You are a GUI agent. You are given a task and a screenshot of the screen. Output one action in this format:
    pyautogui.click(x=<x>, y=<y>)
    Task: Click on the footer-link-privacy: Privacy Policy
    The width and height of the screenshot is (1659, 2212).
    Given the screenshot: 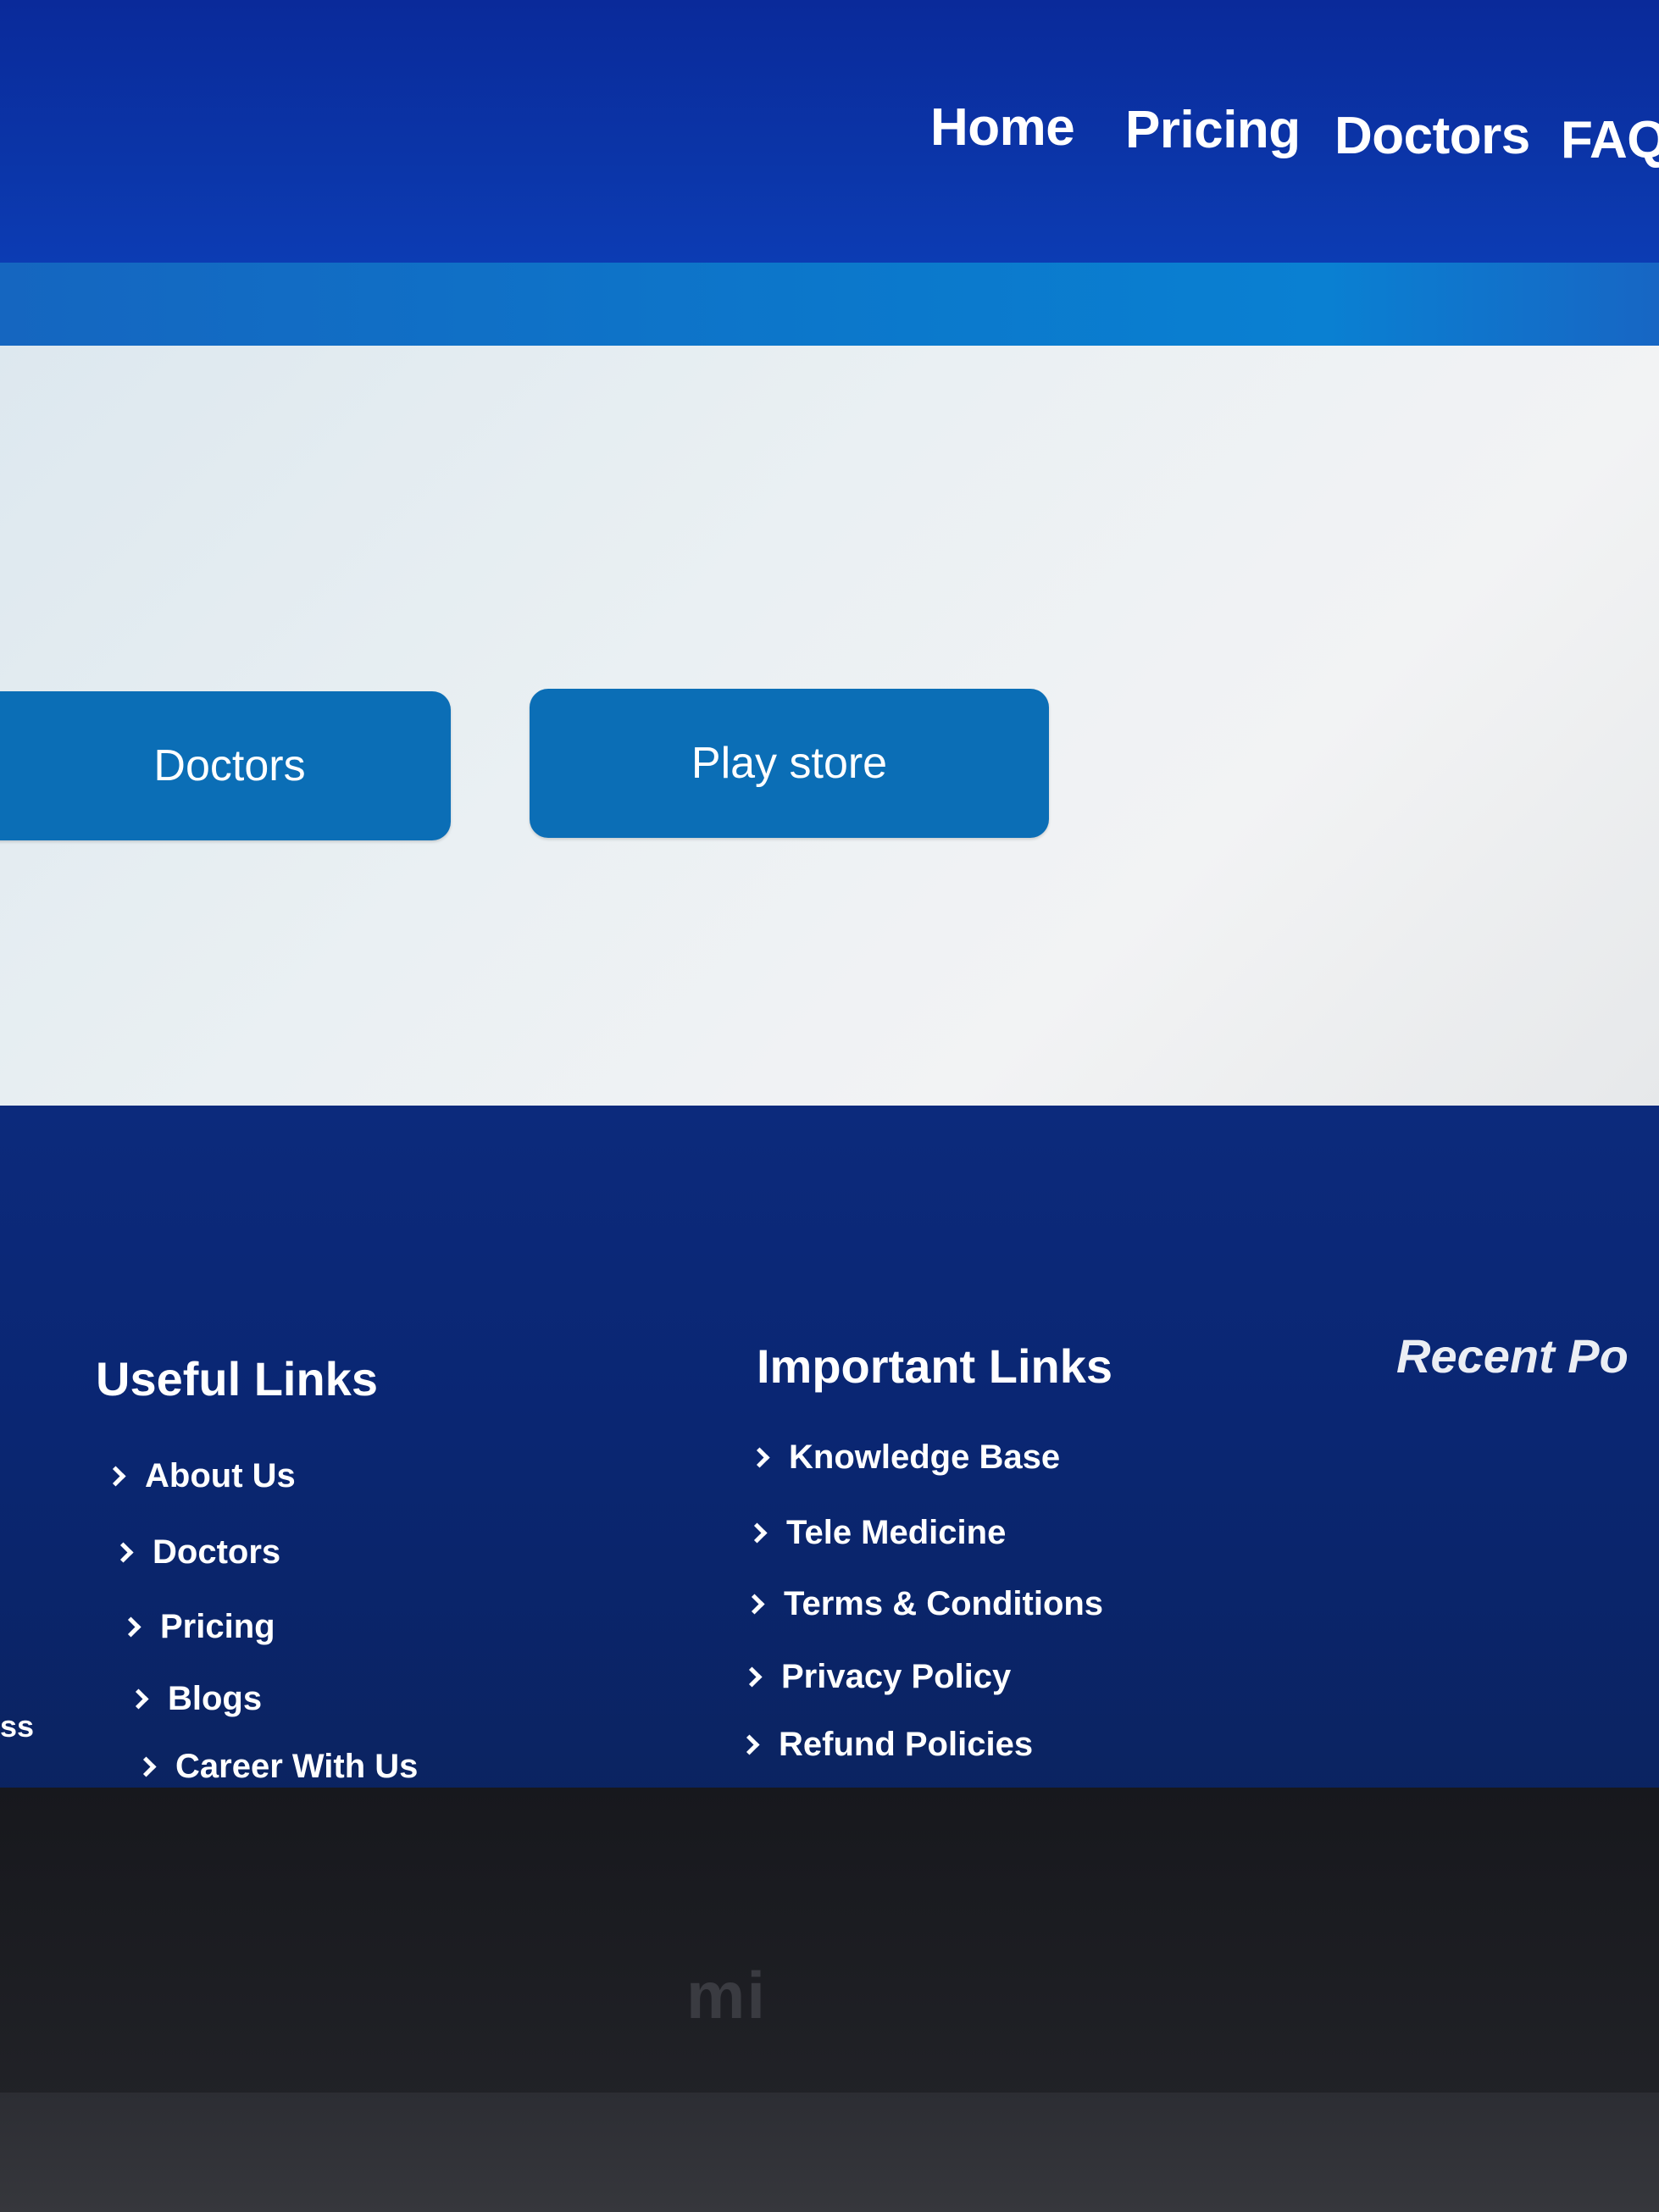 What is the action you would take?
    pyautogui.click(x=877, y=1677)
    